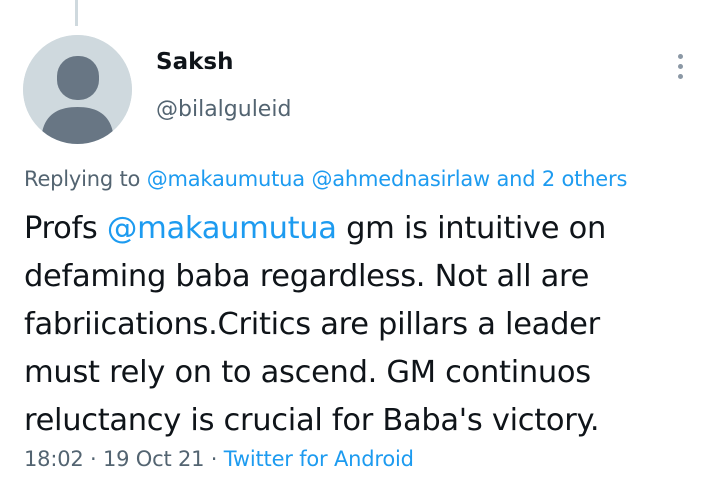 This screenshot has width=720, height=491. Describe the element at coordinates (65, 228) in the screenshot. I see `tweet-text-segment: Profs` at that location.